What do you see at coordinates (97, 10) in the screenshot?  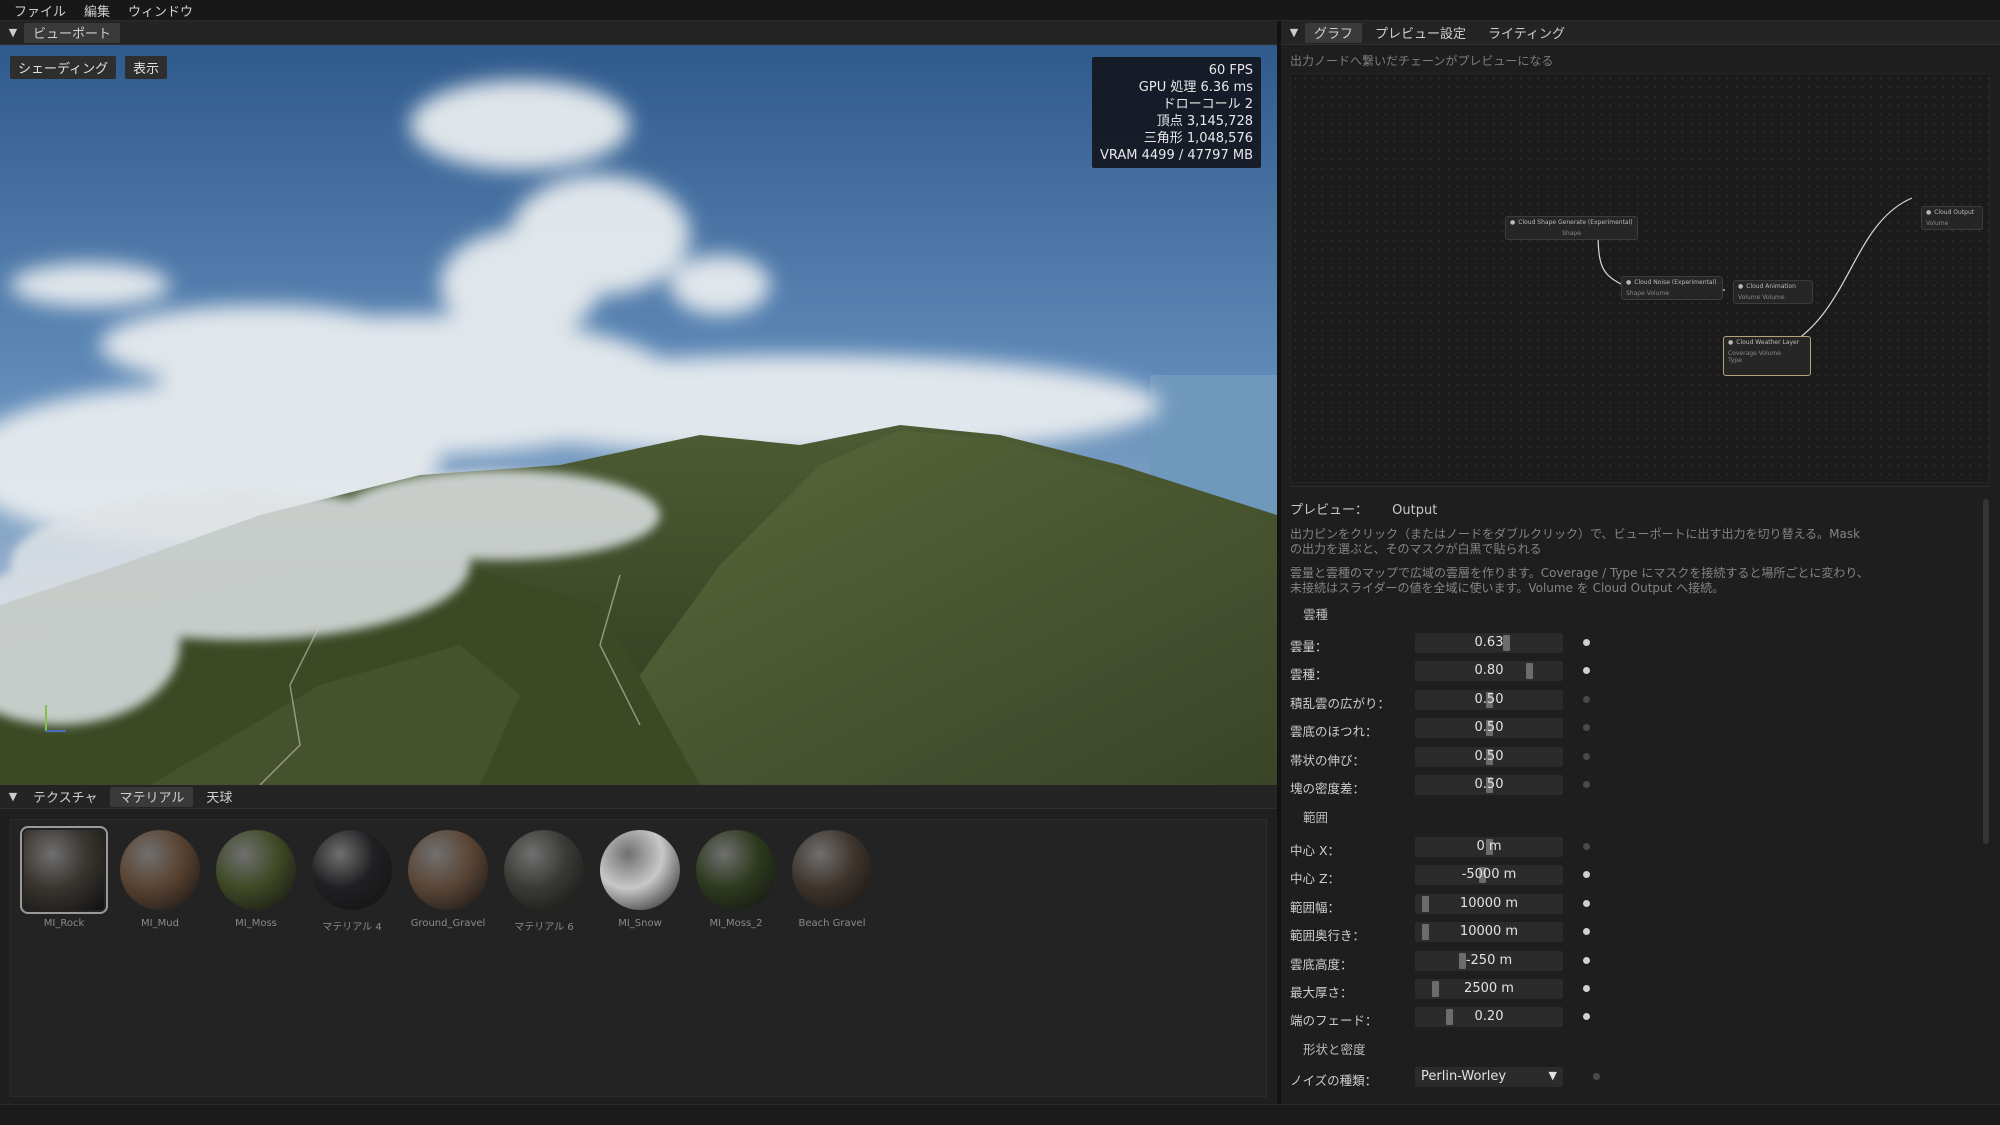 I see `menu-edit: 編集` at bounding box center [97, 10].